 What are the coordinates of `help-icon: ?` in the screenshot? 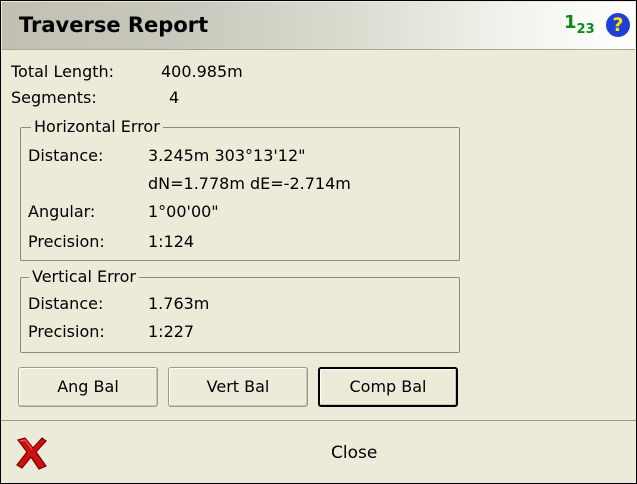 It's located at (618, 25).